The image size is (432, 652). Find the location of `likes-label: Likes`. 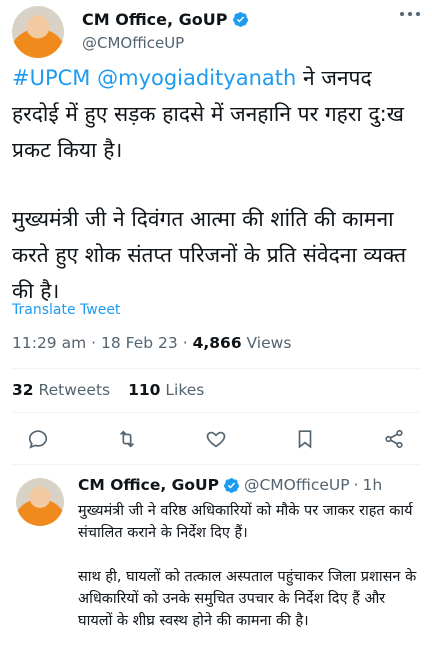

likes-label: Likes is located at coordinates (185, 390).